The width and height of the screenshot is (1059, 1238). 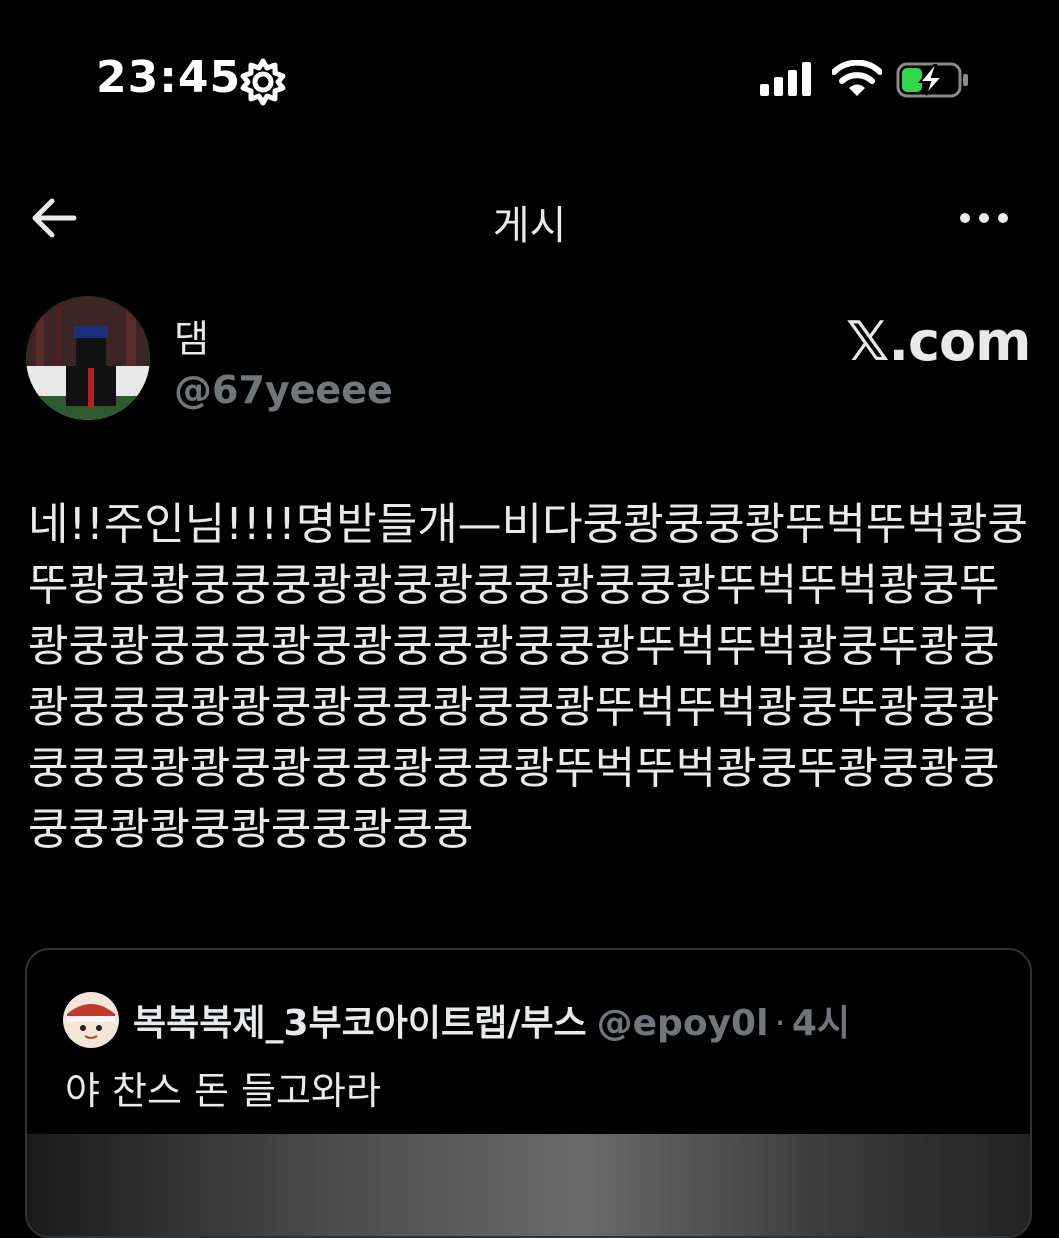 What do you see at coordinates (169, 77) in the screenshot?
I see `status-time: 23:45` at bounding box center [169, 77].